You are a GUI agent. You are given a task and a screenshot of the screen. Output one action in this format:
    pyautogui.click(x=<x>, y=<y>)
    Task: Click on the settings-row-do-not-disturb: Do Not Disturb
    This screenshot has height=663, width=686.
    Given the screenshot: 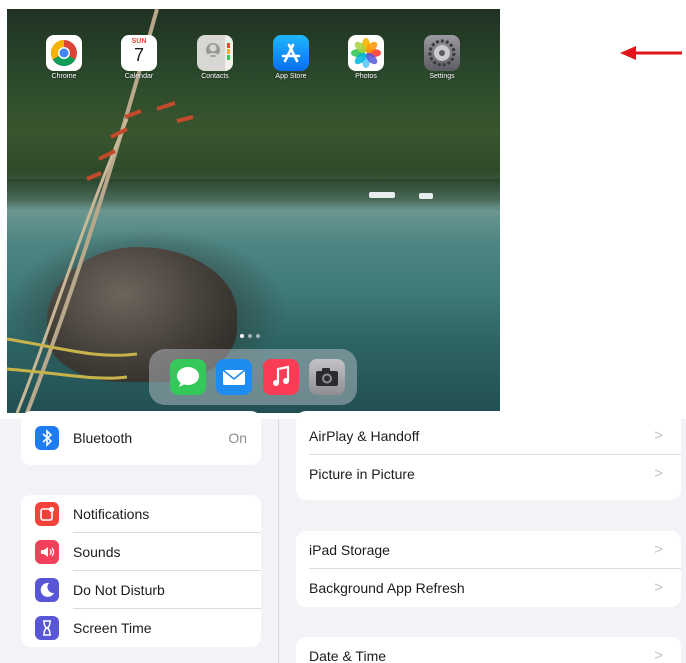 What is the action you would take?
    pyautogui.click(x=141, y=590)
    